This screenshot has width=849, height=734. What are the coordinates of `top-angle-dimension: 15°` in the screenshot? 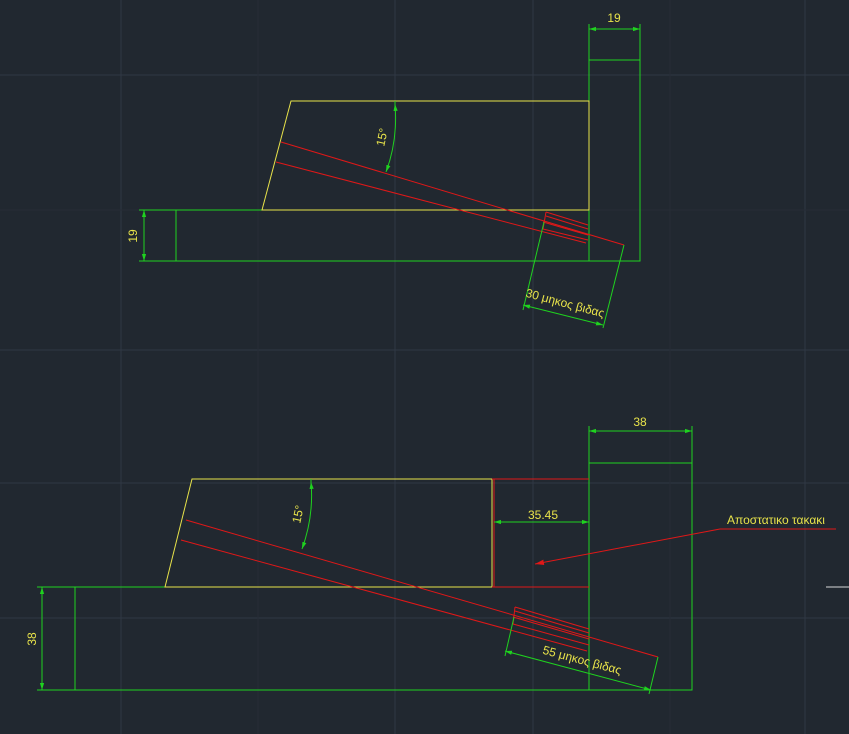 It's located at (385, 137).